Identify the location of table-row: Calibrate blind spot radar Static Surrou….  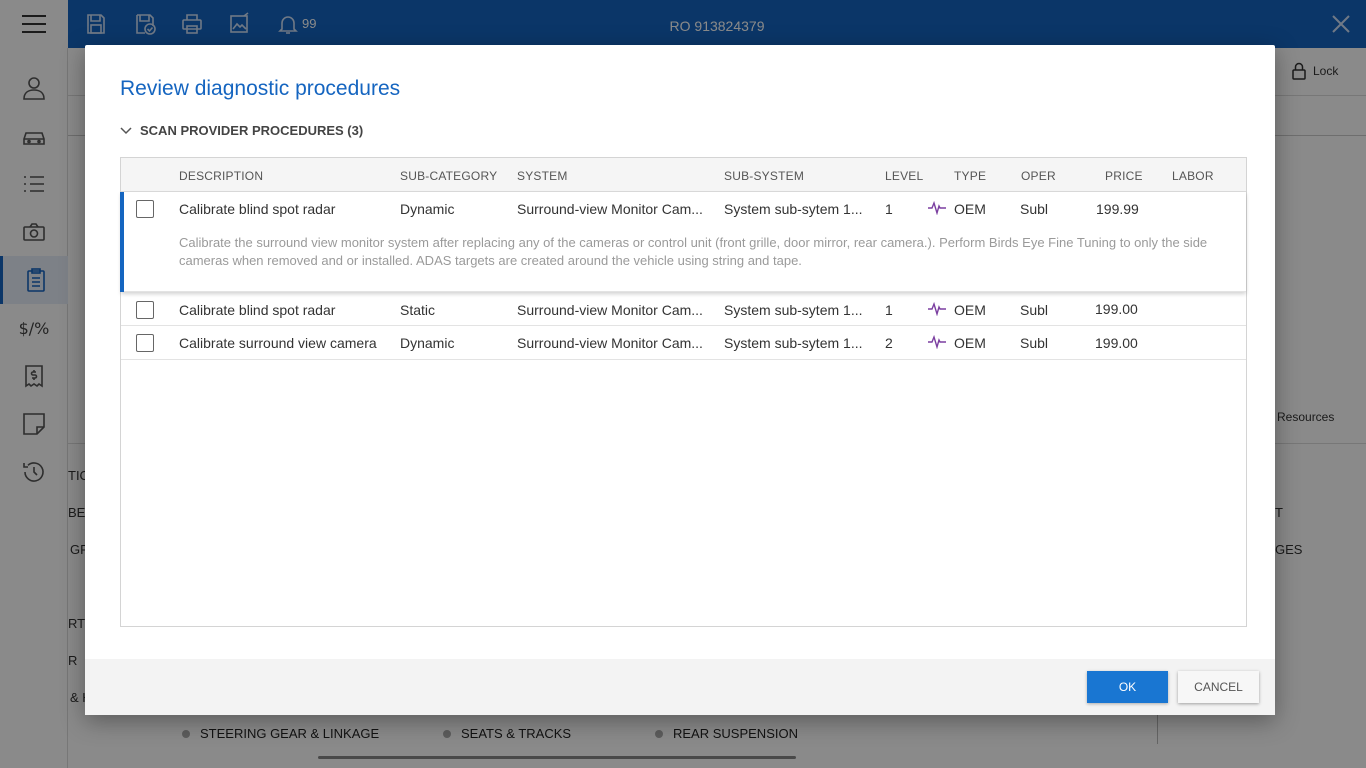
(683, 309).